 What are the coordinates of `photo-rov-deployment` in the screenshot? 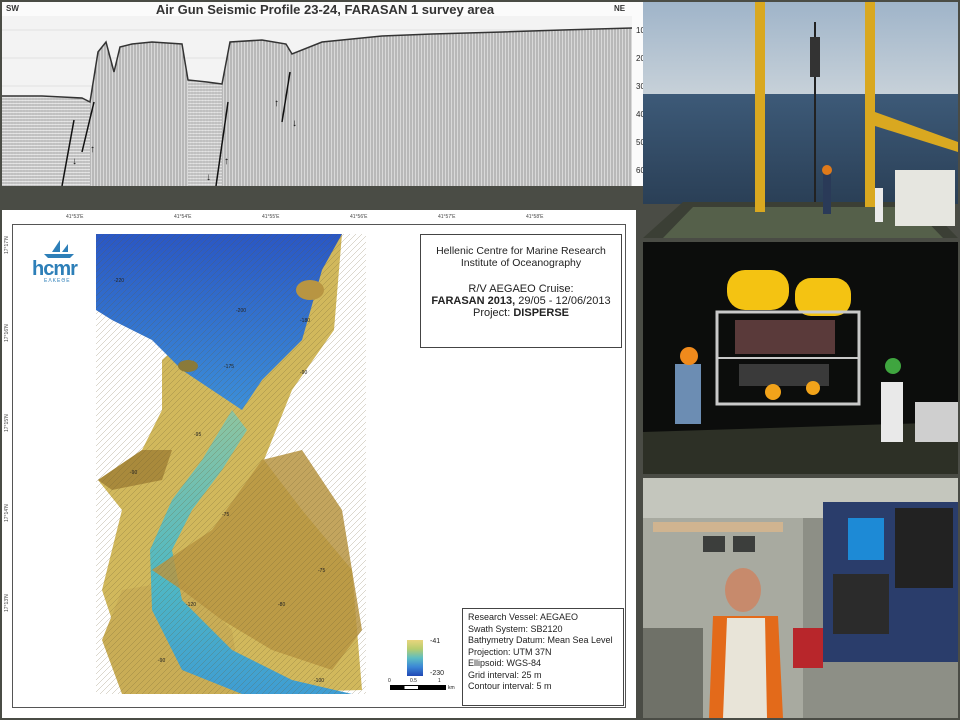 It's located at (800, 358).